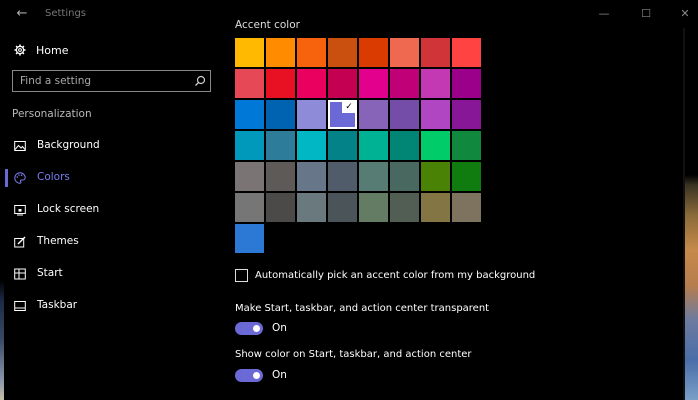 This screenshot has width=698, height=400. What do you see at coordinates (112, 178) in the screenshot?
I see `sidebar-item-colors: Colors` at bounding box center [112, 178].